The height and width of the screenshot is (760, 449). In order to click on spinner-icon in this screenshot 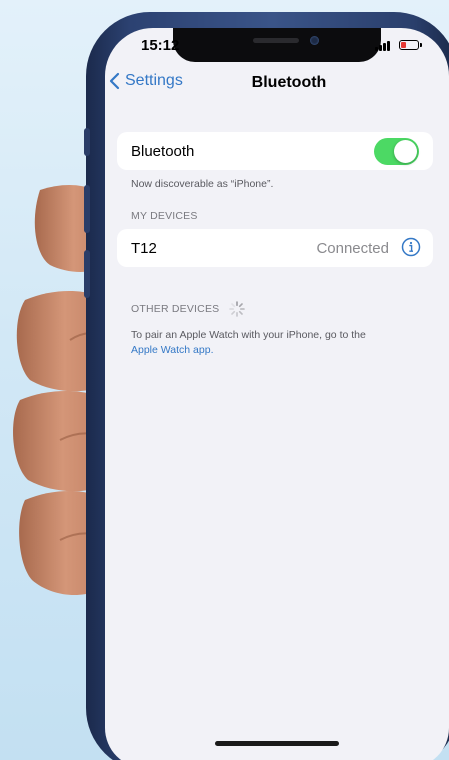, I will do `click(237, 309)`.